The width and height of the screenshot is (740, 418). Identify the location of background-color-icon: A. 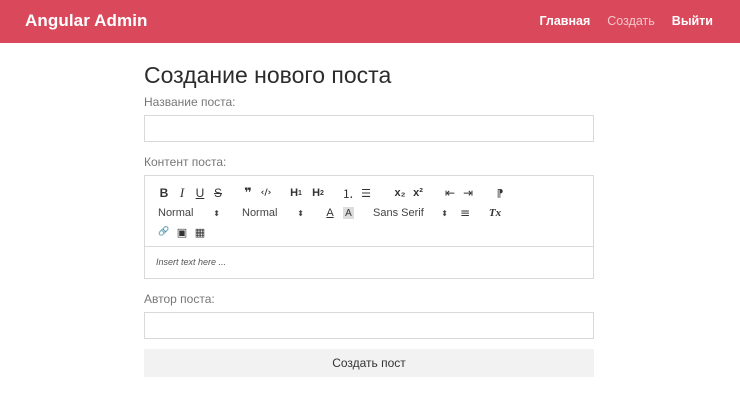
(348, 213).